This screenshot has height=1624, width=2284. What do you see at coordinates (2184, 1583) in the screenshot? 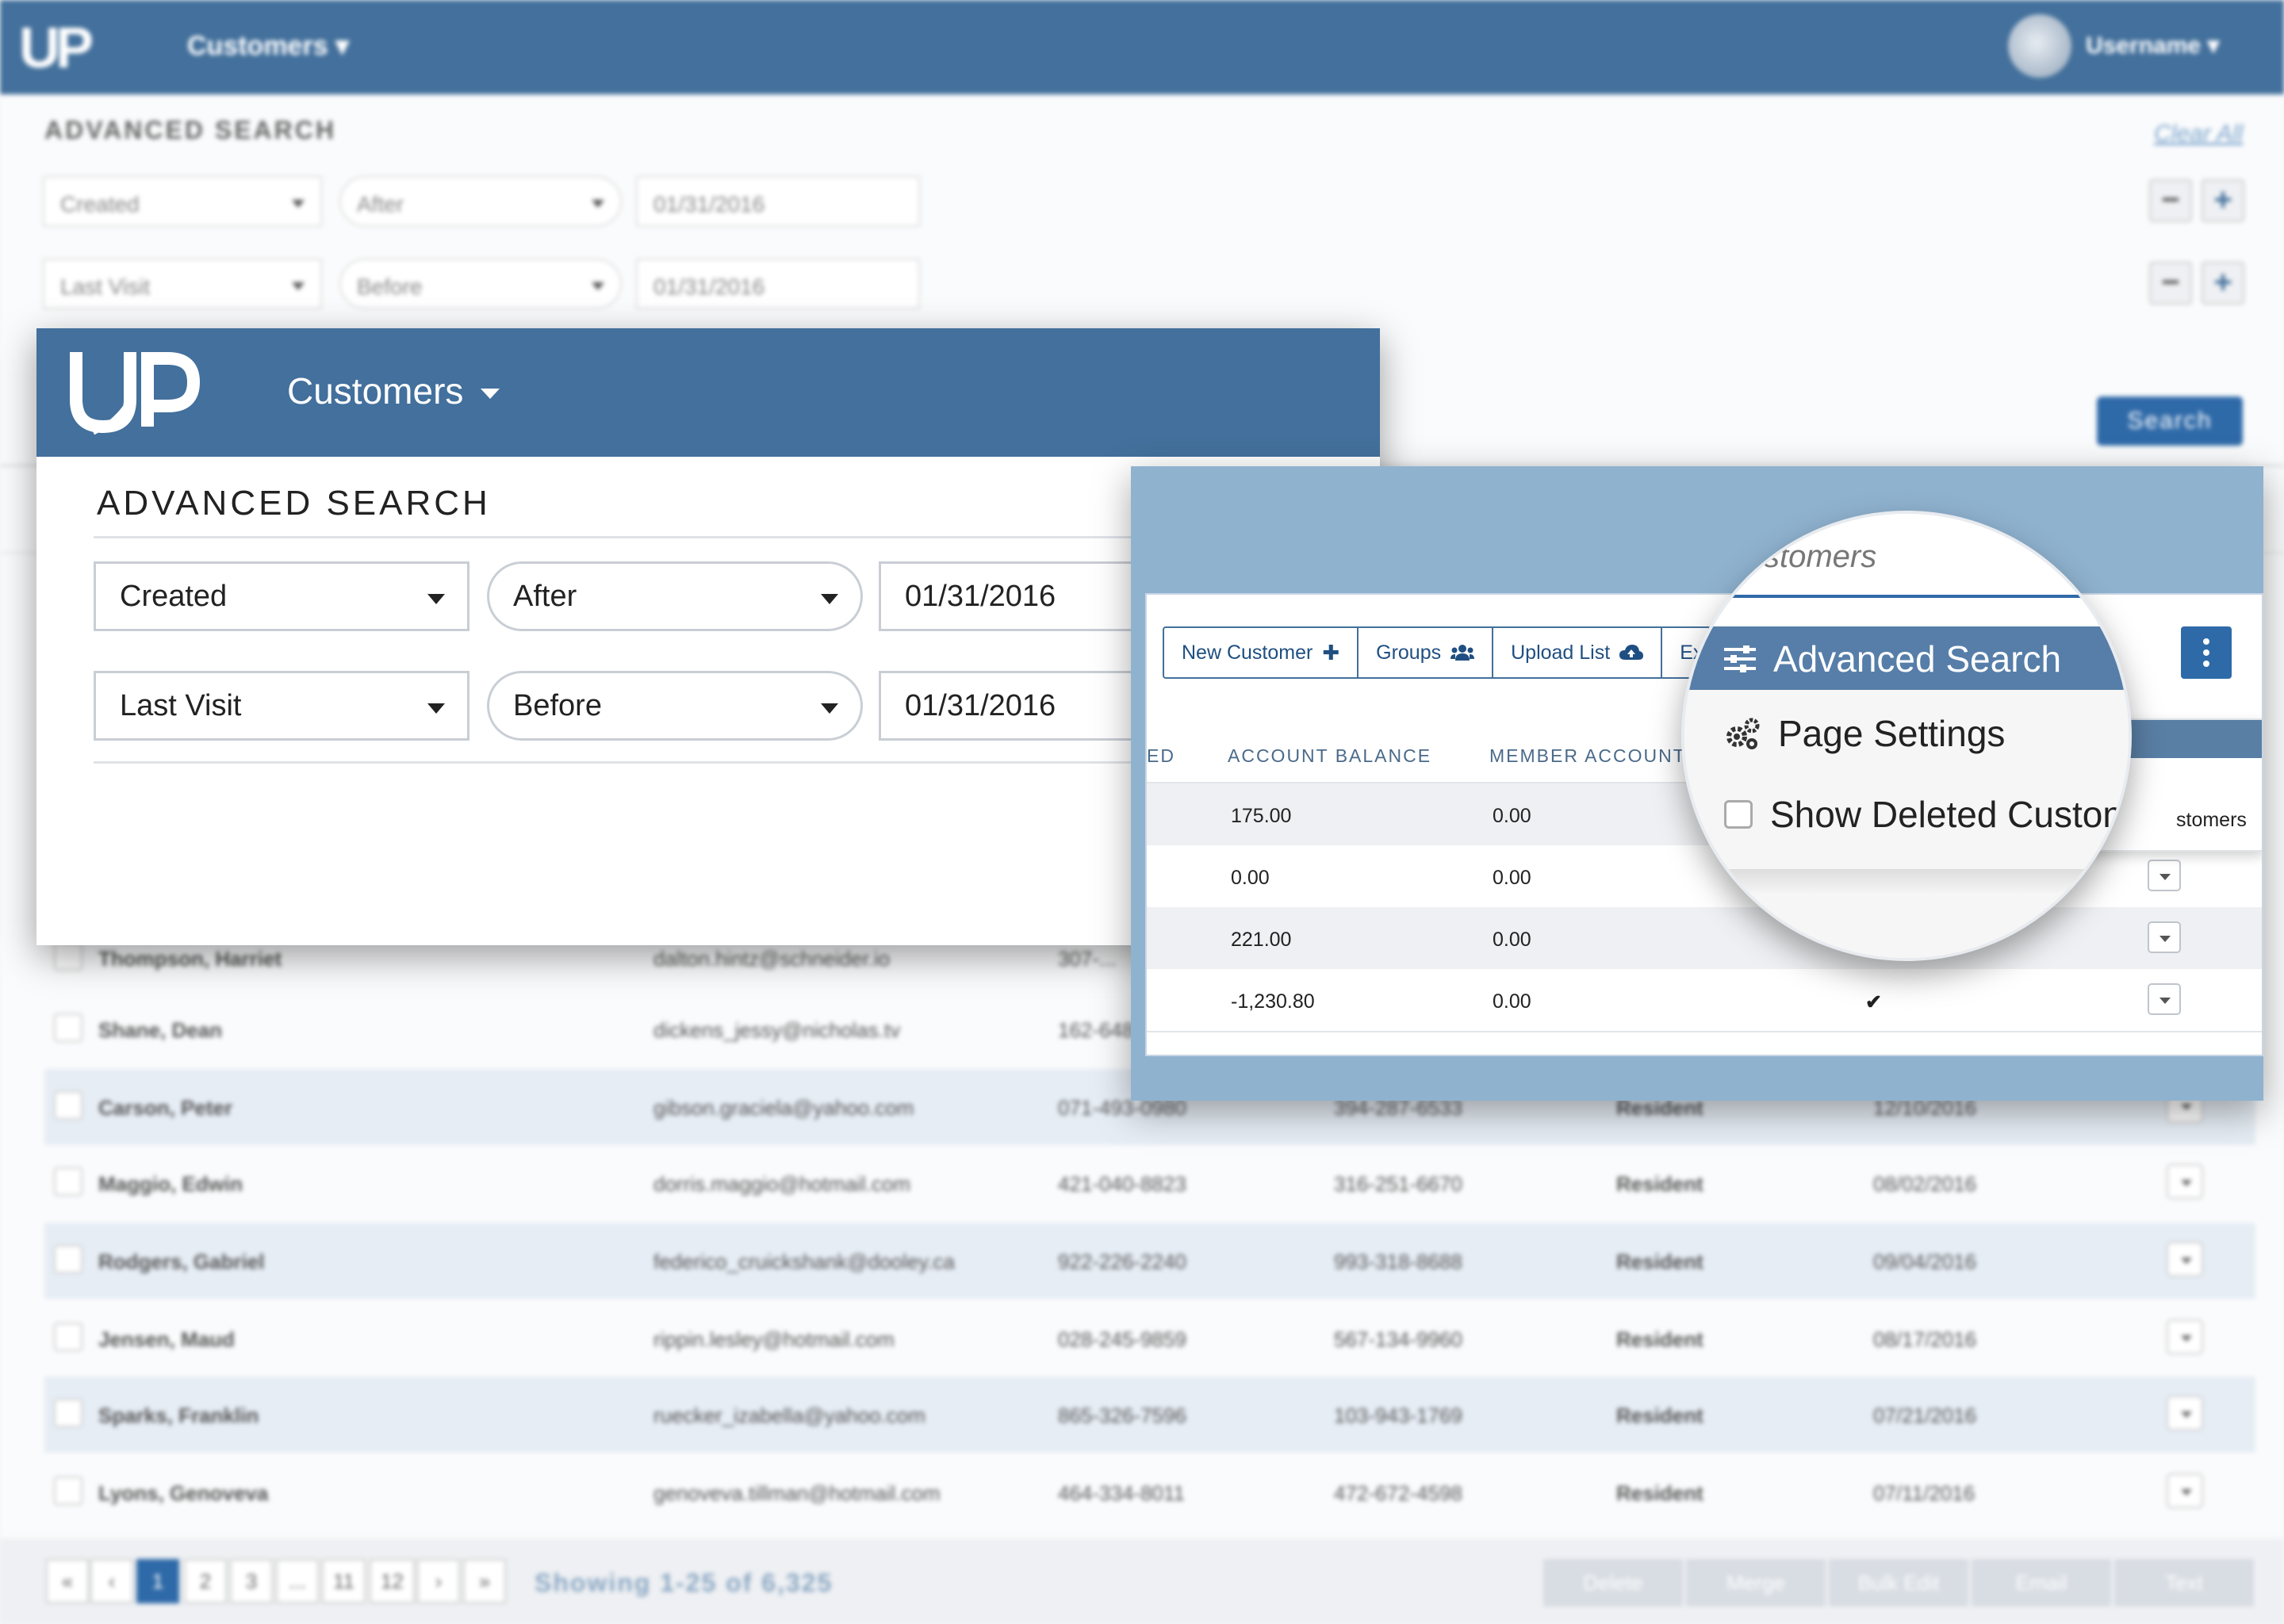
I see `bulk-text-button: Text` at bounding box center [2184, 1583].